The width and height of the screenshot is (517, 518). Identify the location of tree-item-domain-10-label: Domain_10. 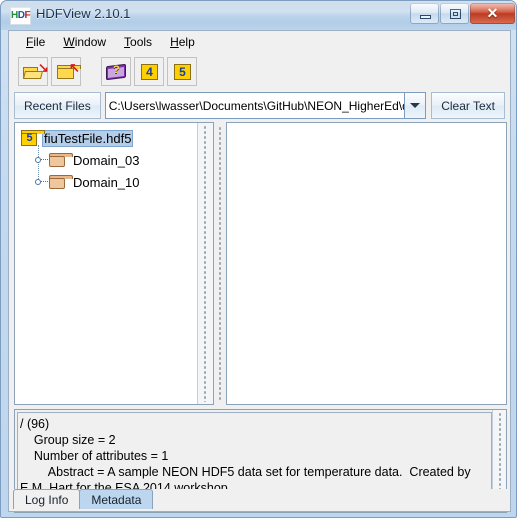
(106, 182).